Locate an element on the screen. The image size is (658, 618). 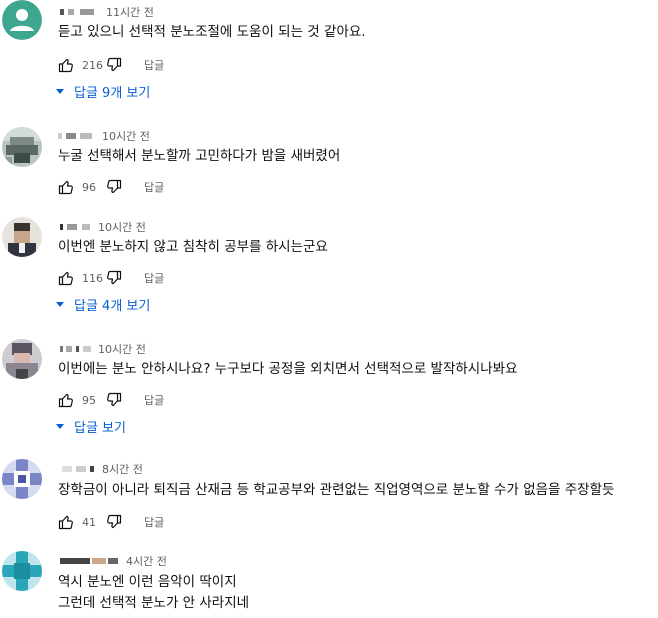
like-count: 96 is located at coordinates (89, 187).